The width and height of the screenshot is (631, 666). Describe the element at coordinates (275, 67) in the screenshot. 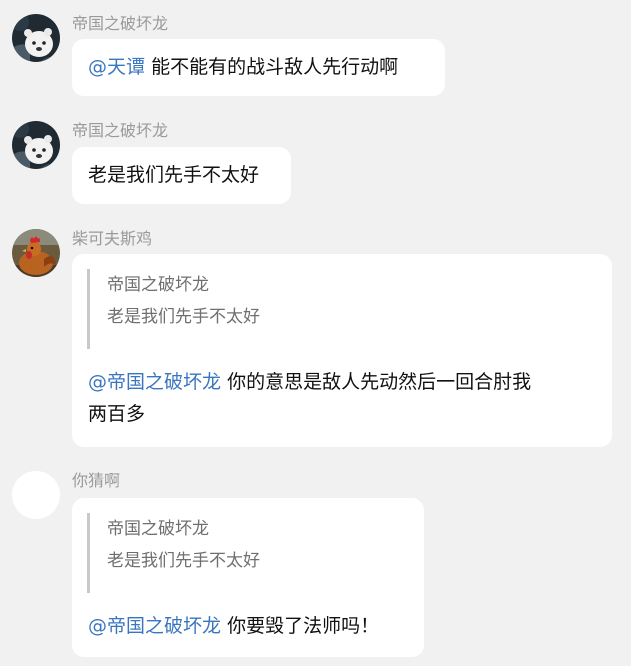

I see `message-text: 能不能有的战斗敌人先行动啊` at that location.